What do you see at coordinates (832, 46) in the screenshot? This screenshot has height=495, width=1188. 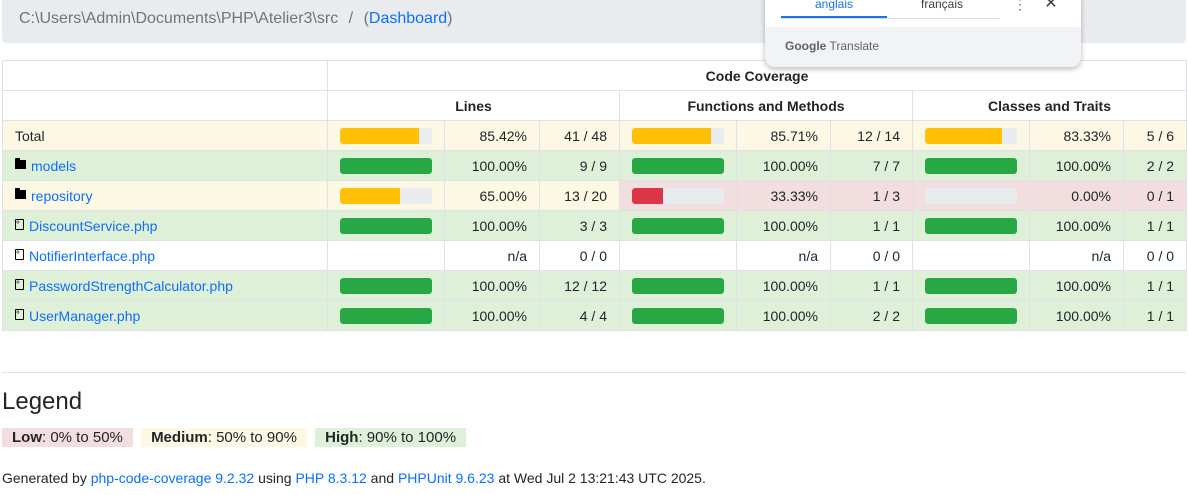 I see `google-translate-brand: Google Translate` at bounding box center [832, 46].